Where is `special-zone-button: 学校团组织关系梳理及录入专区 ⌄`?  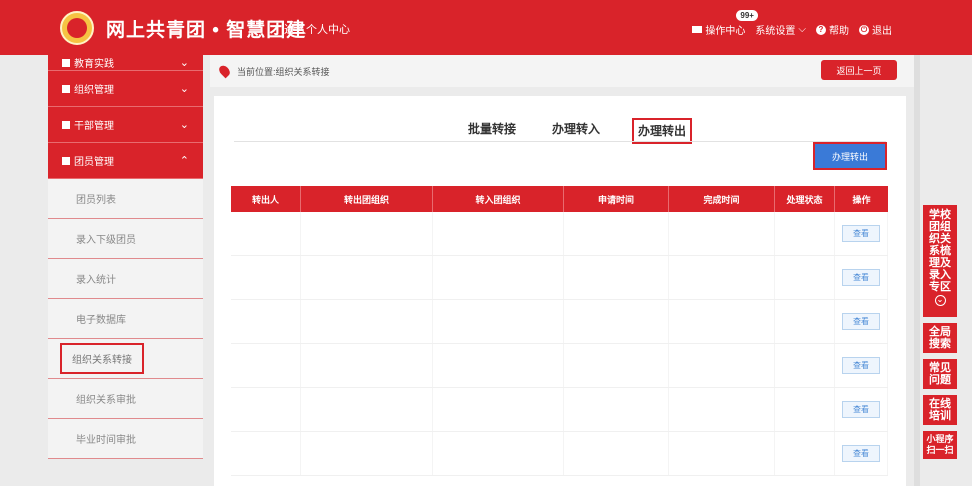
special-zone-button: 学校团组织关系梳理及录入专区 ⌄ is located at coordinates (940, 261).